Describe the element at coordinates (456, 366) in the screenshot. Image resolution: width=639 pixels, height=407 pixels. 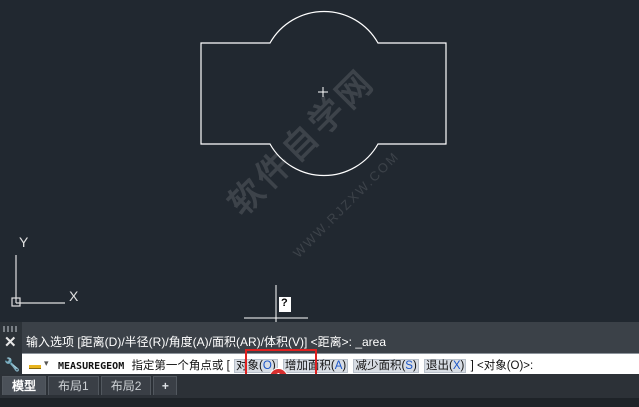
I see `option-key: X` at that location.